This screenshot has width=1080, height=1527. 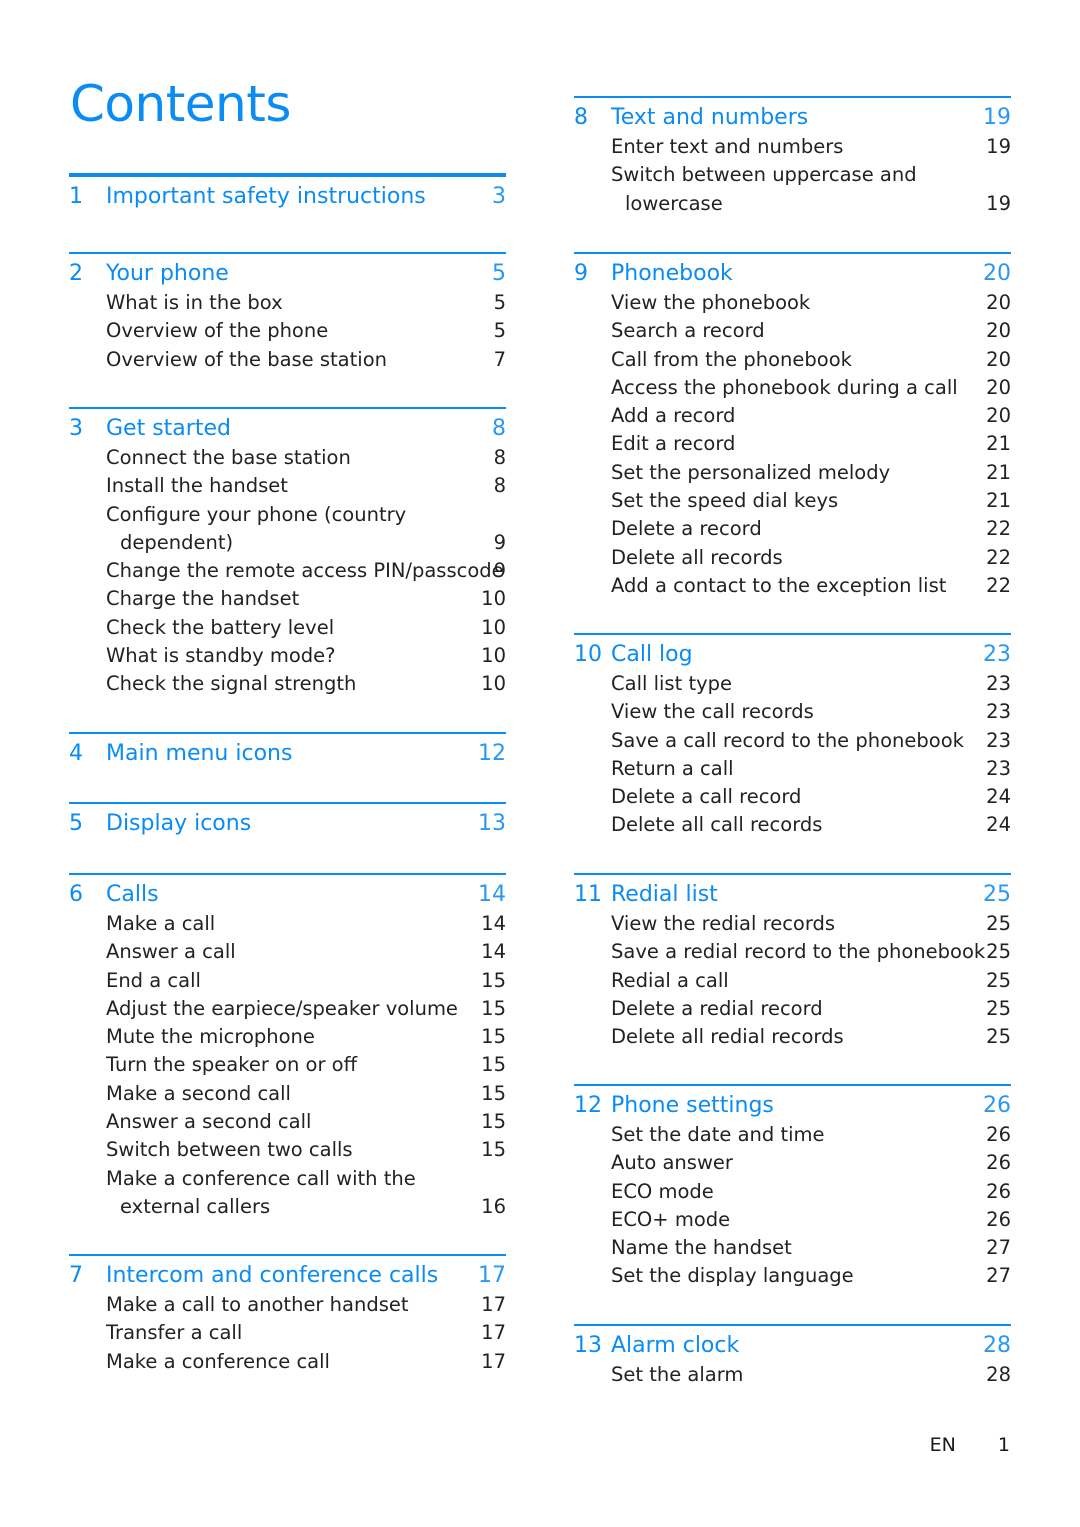 I want to click on subsection-title: View the call records, so click(x=712, y=712).